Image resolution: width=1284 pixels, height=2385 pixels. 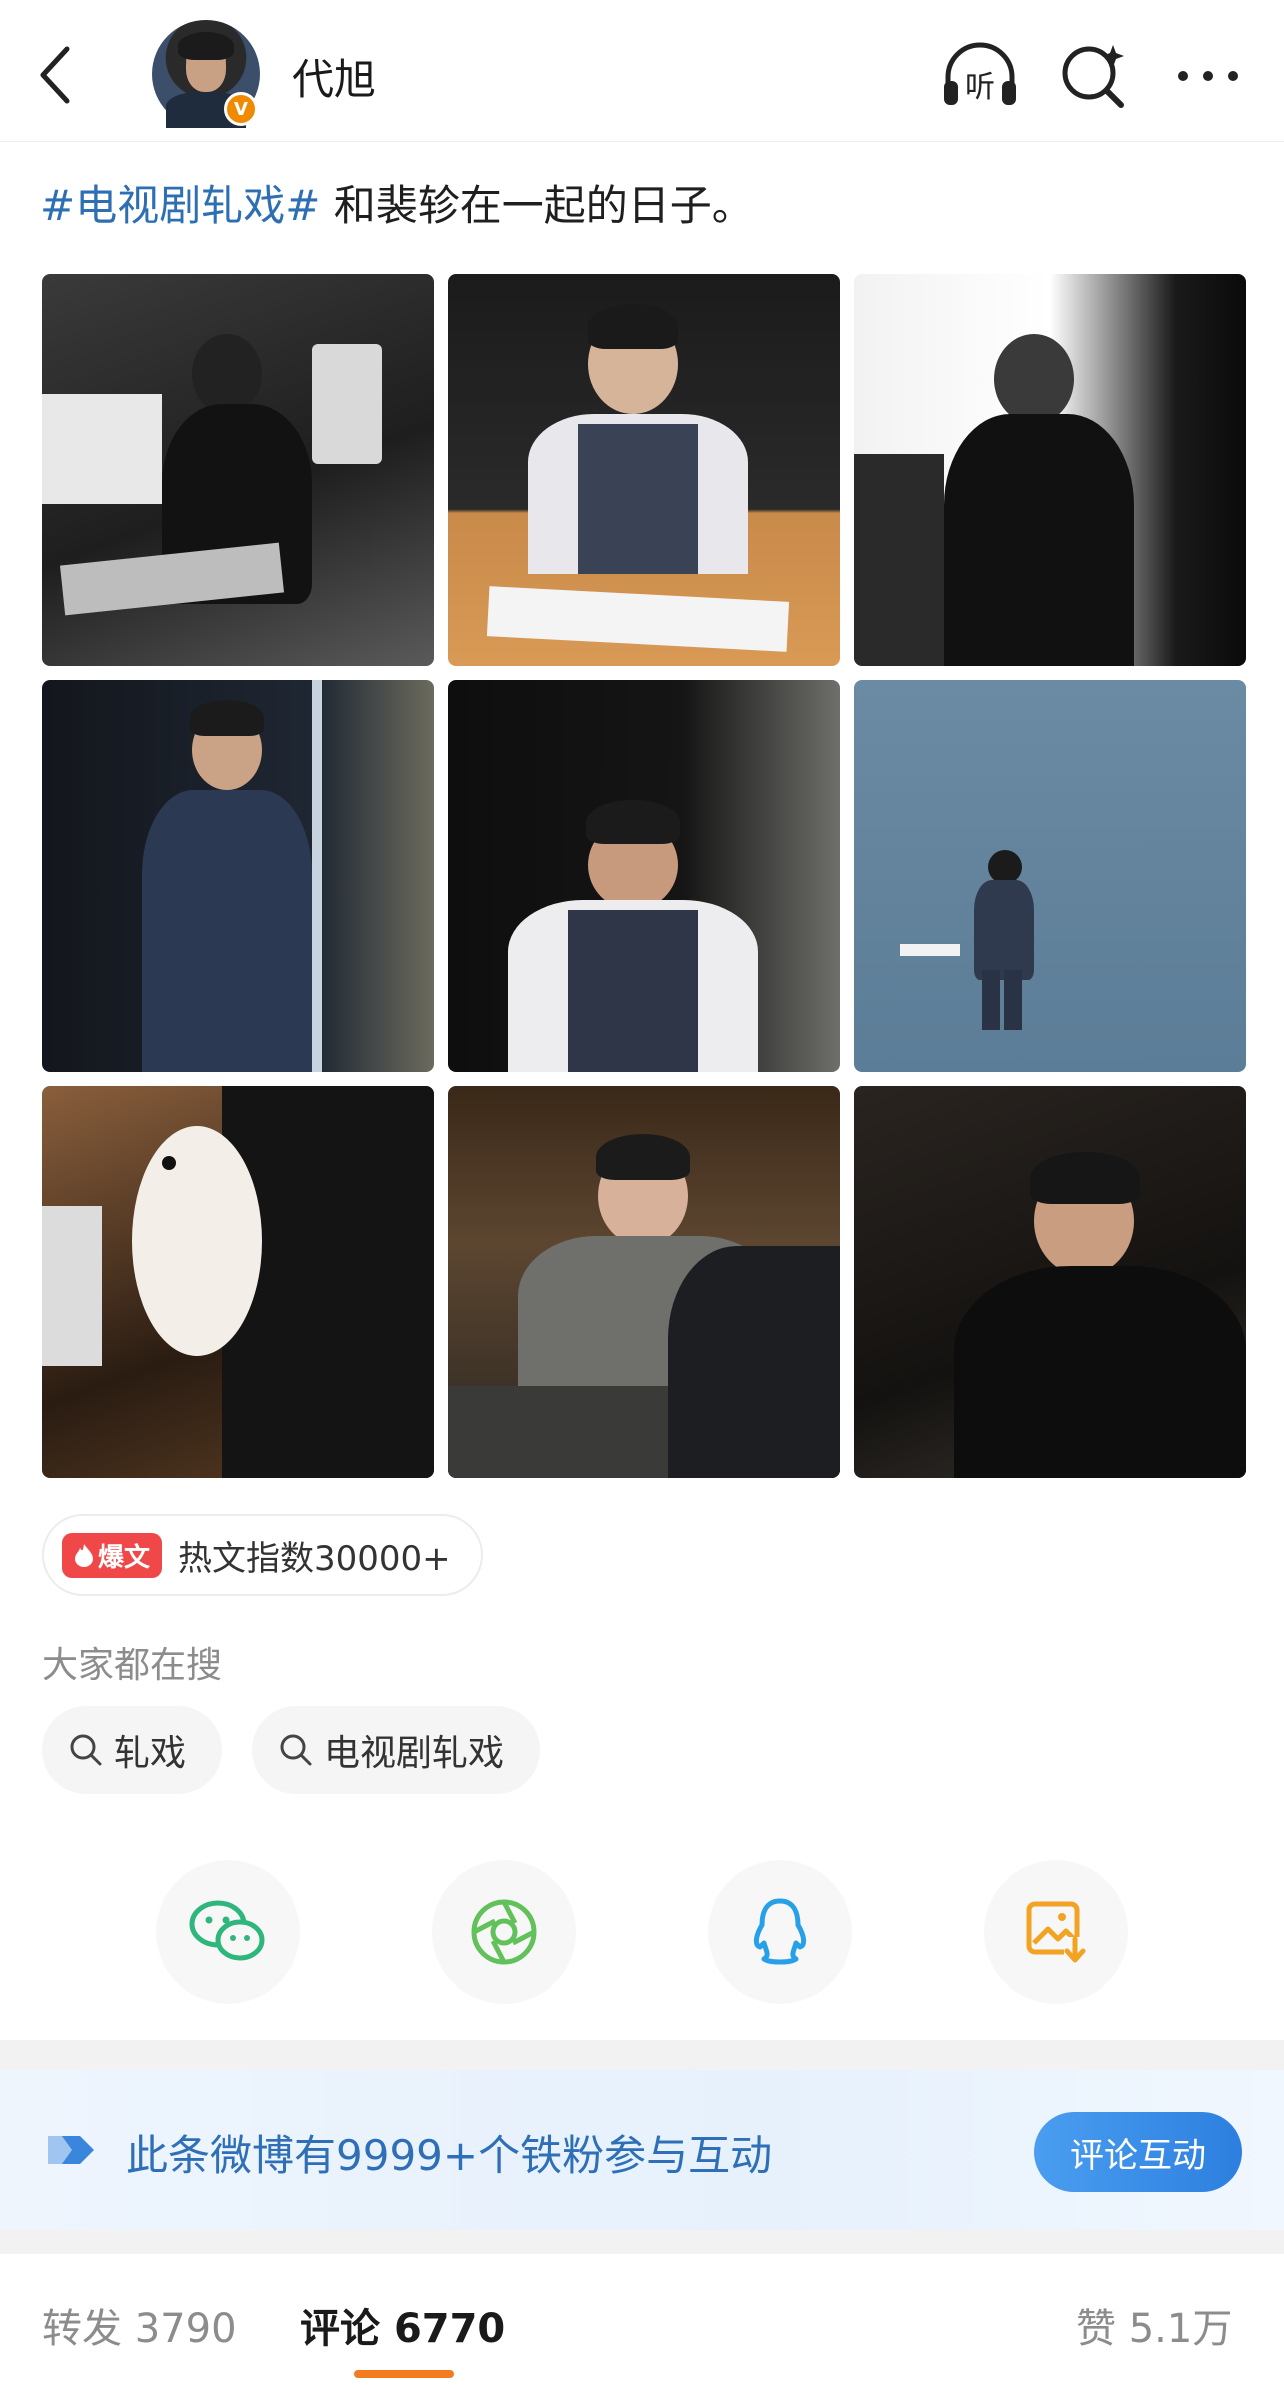 I want to click on save-image-button, so click(x=1056, y=1932).